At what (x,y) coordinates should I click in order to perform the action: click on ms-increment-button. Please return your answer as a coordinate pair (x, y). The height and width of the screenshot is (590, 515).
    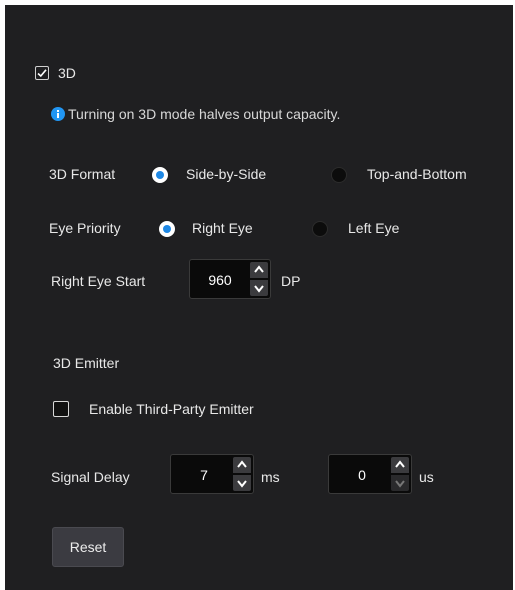
    Looking at the image, I should click on (242, 465).